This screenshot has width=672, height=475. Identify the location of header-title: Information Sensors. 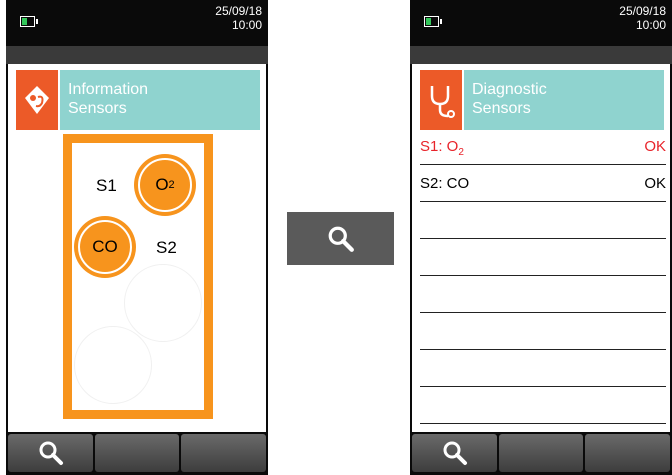
(160, 100).